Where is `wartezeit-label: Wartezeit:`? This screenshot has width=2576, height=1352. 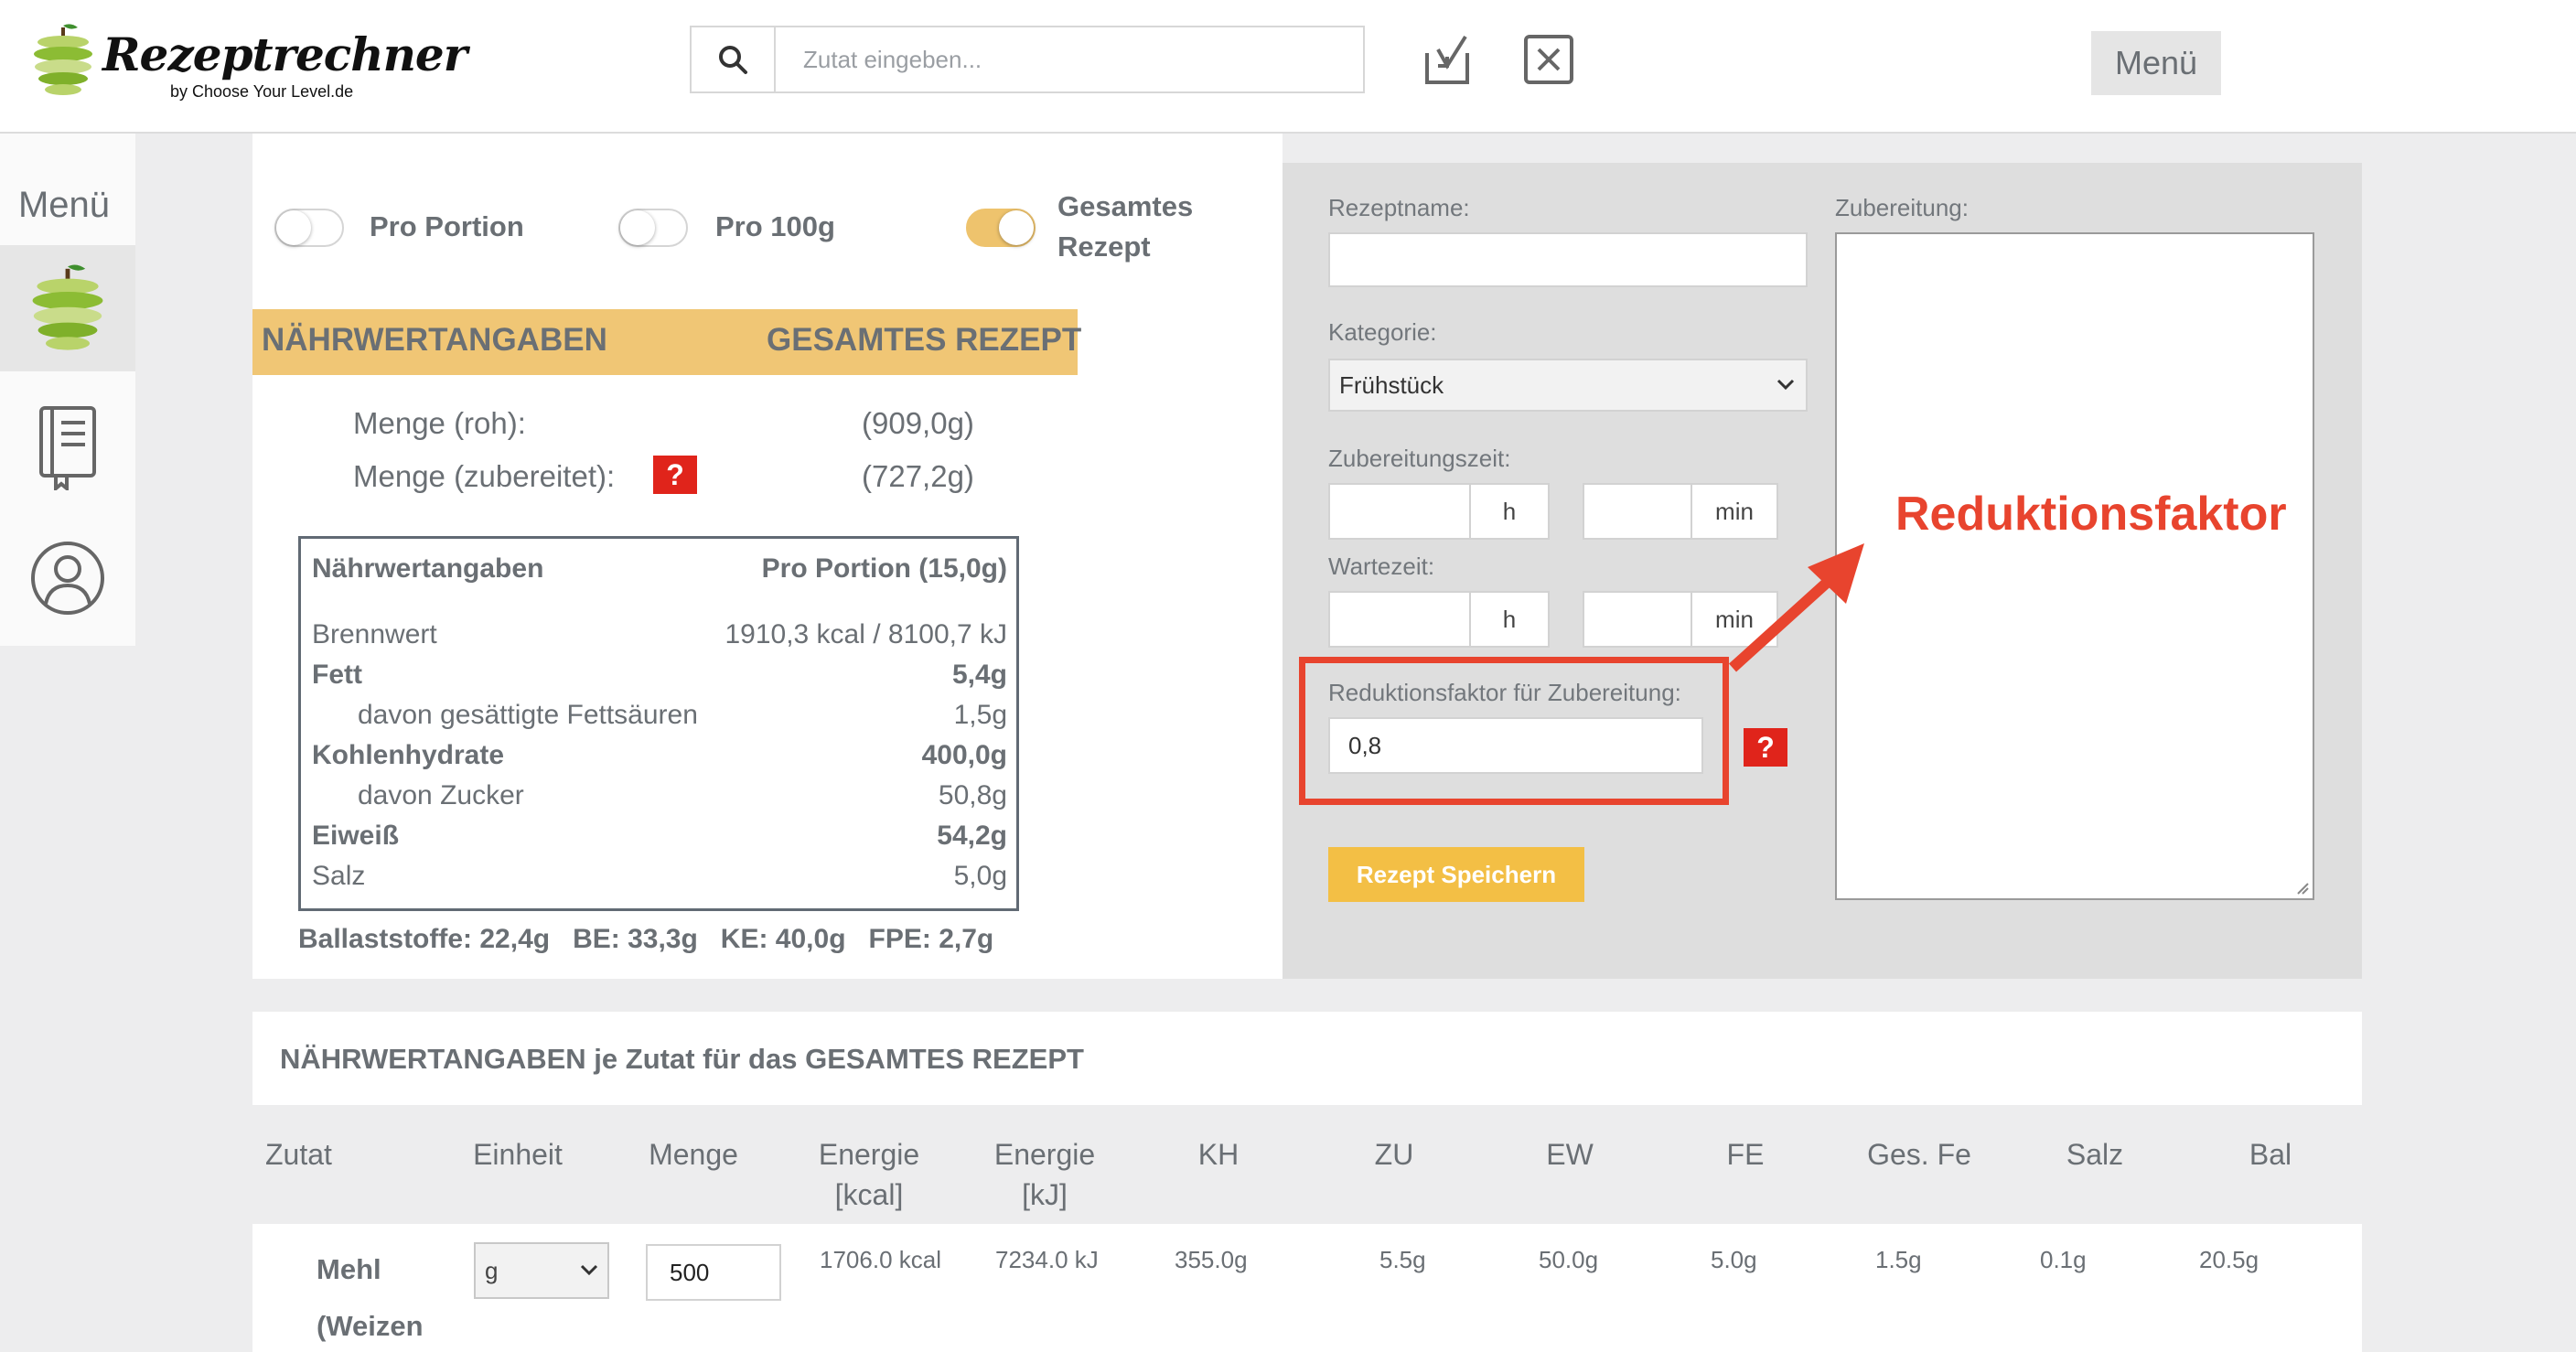
wartezeit-label: Wartezeit: is located at coordinates (1382, 566).